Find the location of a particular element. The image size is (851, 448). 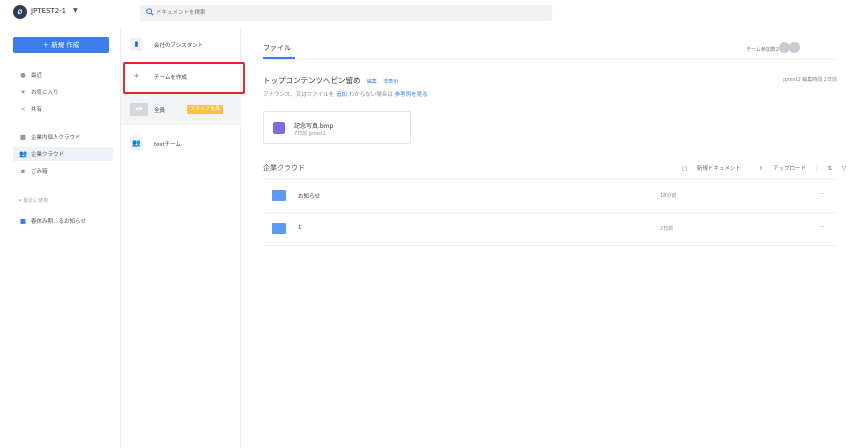

pinned-file-name: 記念写真.bmp is located at coordinates (314, 126).